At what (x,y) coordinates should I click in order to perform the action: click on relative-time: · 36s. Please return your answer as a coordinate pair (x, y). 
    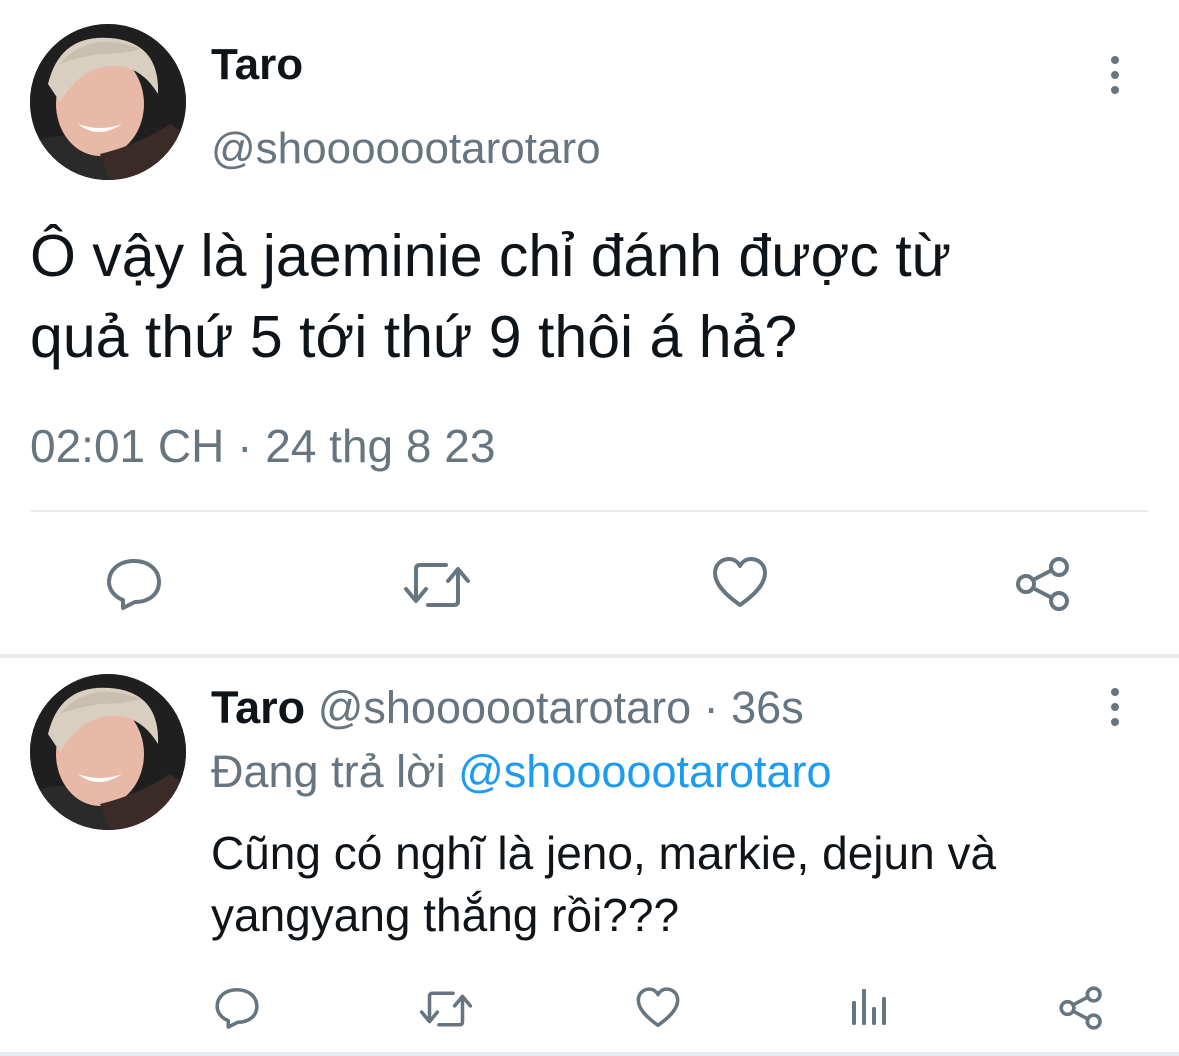
    Looking at the image, I should click on (754, 707).